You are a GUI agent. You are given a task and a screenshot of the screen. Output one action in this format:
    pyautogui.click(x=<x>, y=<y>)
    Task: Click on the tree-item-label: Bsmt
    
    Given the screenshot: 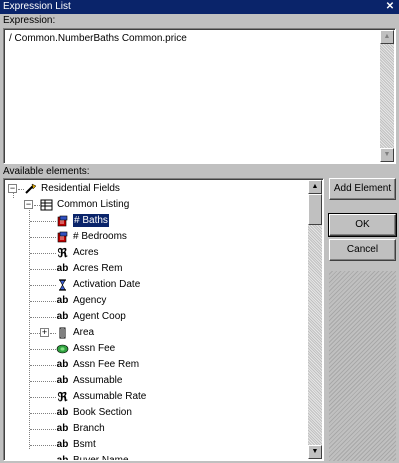 What is the action you would take?
    pyautogui.click(x=84, y=444)
    